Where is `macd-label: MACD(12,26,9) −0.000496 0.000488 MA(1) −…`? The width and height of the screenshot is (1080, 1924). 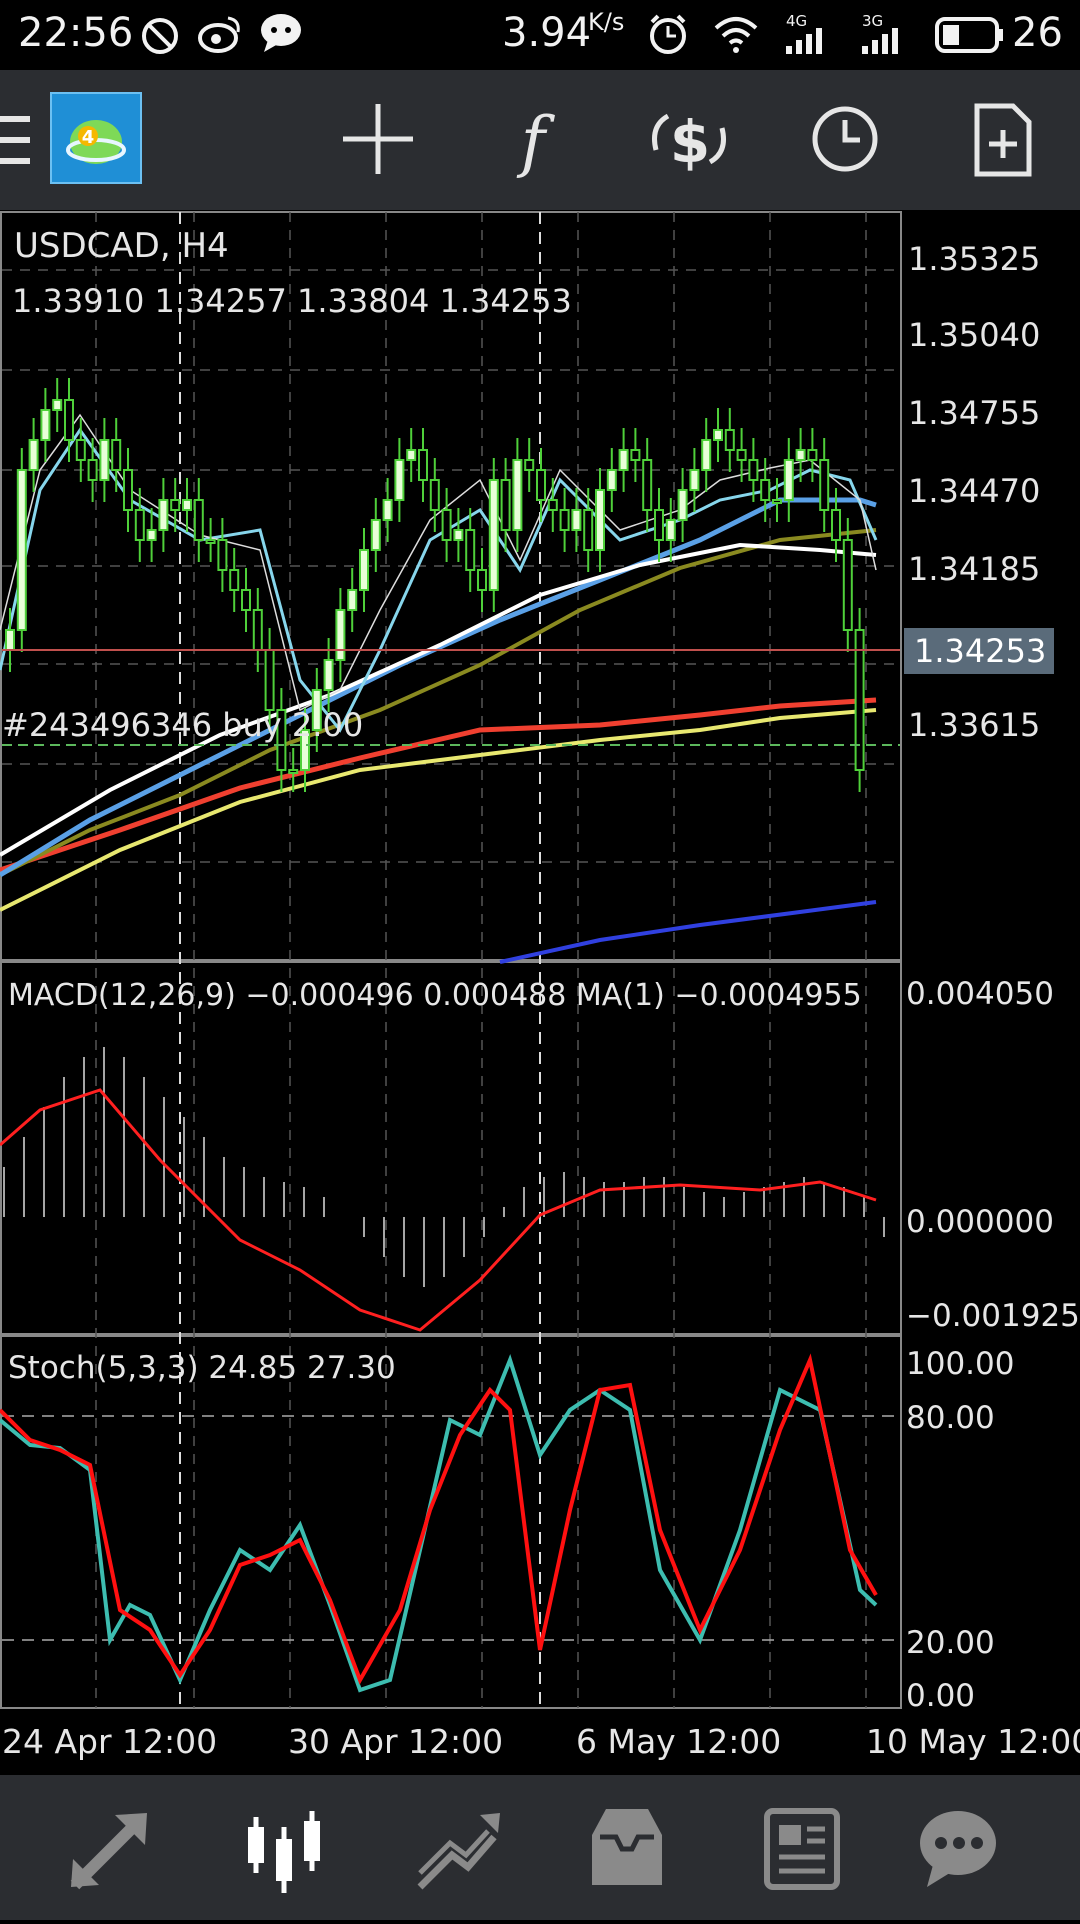 macd-label: MACD(12,26,9) −0.000496 0.000488 MA(1) −… is located at coordinates (435, 995).